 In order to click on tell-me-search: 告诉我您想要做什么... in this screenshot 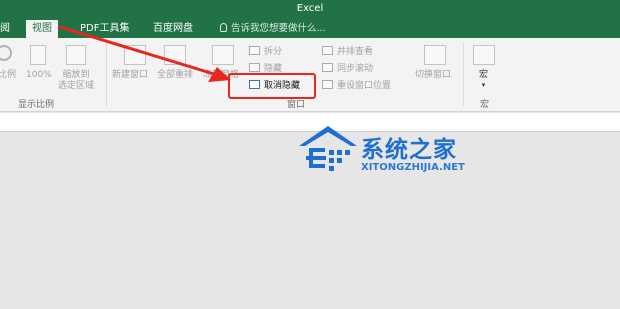, I will do `click(273, 29)`.